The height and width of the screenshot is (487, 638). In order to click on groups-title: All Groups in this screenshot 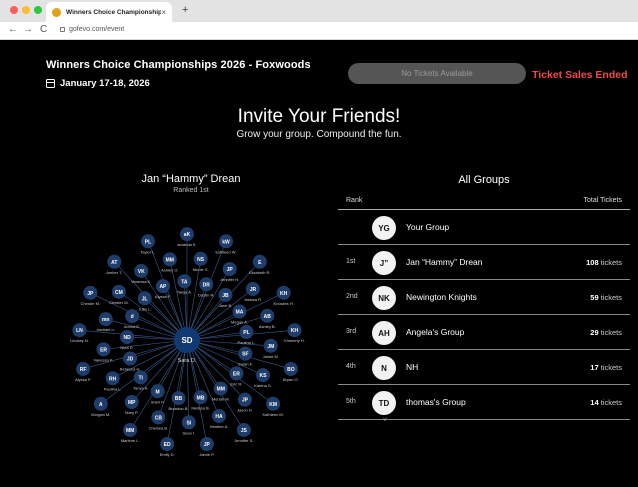, I will do `click(484, 180)`.